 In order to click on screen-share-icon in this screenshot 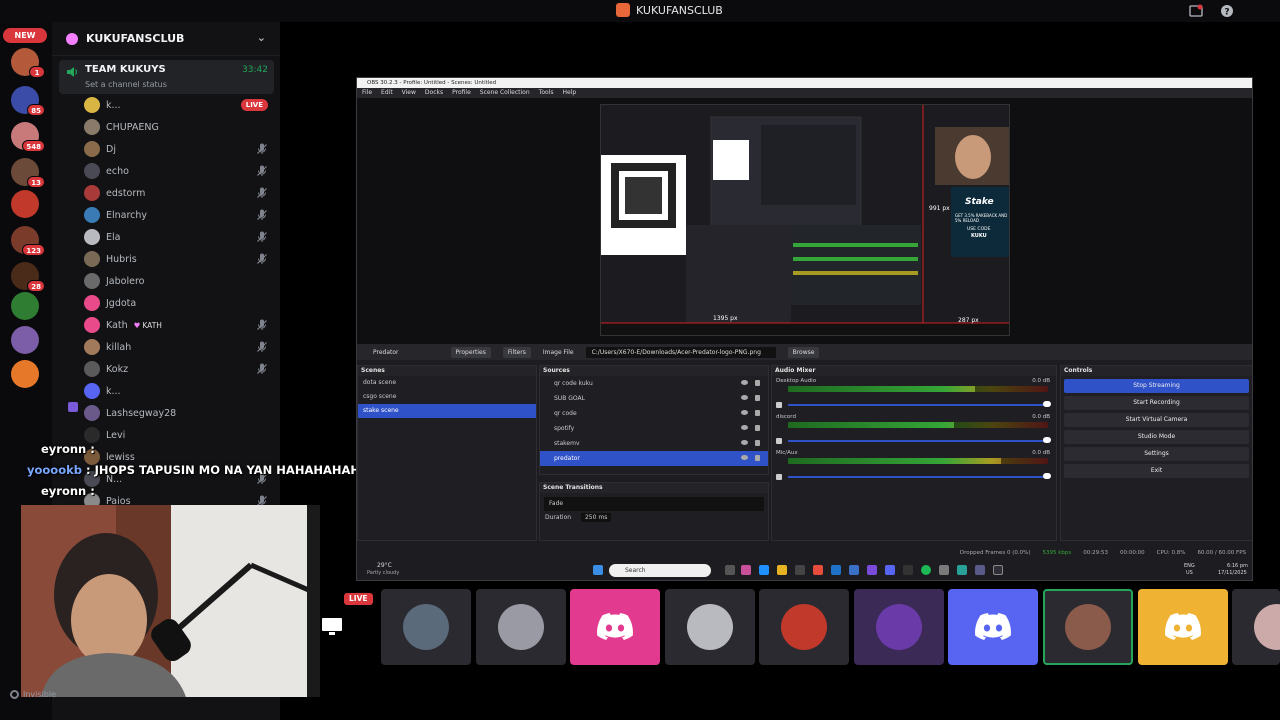, I will do `click(332, 627)`.